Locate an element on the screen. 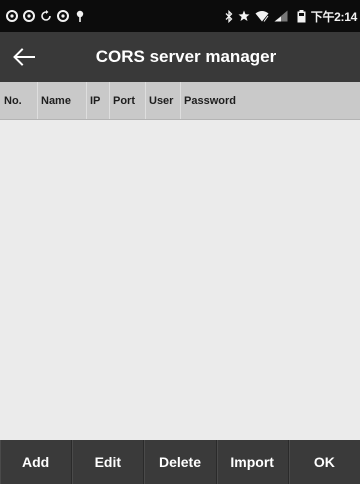 Image resolution: width=360 pixels, height=484 pixels. import-button: Import is located at coordinates (253, 462).